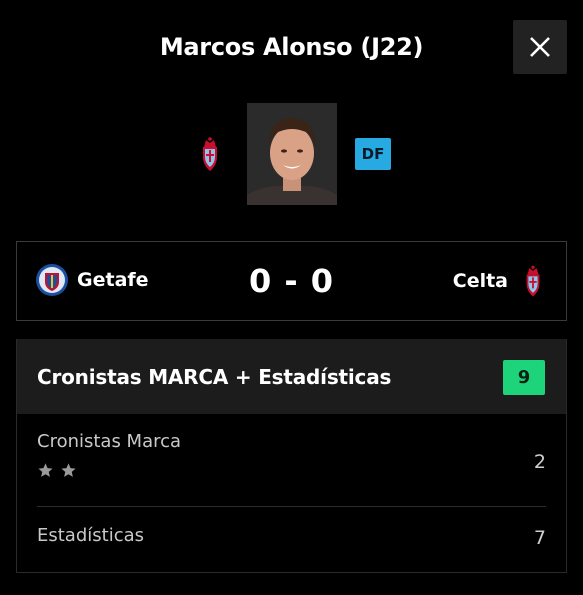  What do you see at coordinates (291, 47) in the screenshot?
I see `modal-title: Marcos Alonso (J22)` at bounding box center [291, 47].